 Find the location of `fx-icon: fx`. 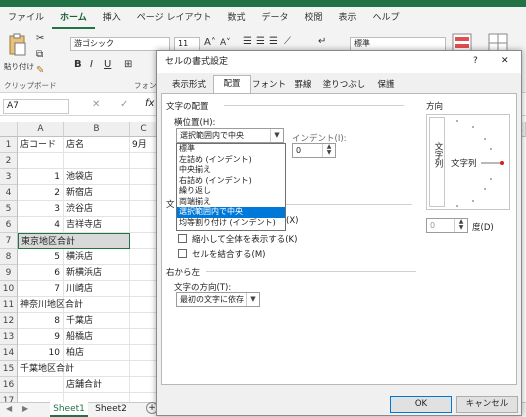

fx-icon: fx is located at coordinates (149, 103).